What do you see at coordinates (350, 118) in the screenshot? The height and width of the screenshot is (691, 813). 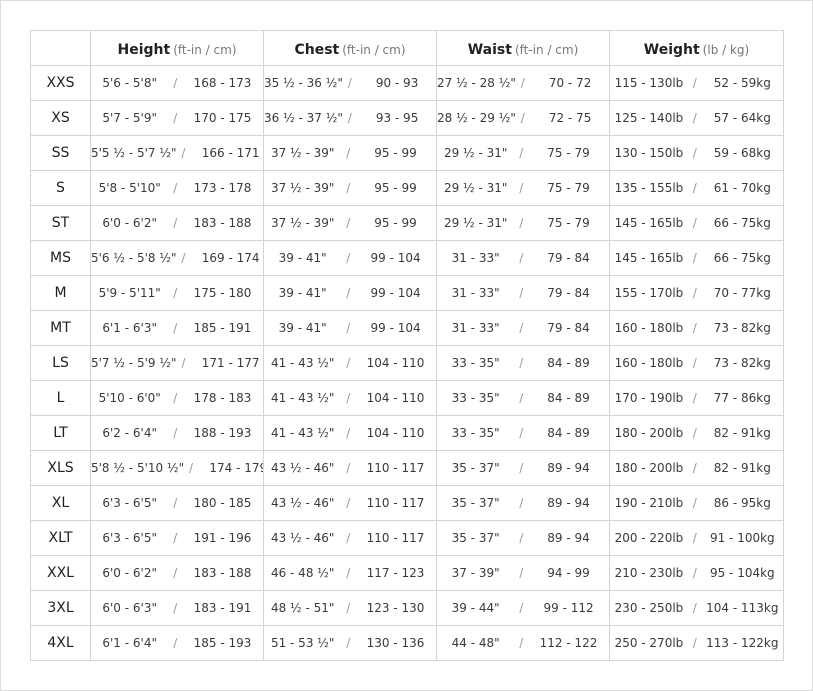 I see `chest-value-pair: 36 ½ - 37 ½" / 93 - 95` at bounding box center [350, 118].